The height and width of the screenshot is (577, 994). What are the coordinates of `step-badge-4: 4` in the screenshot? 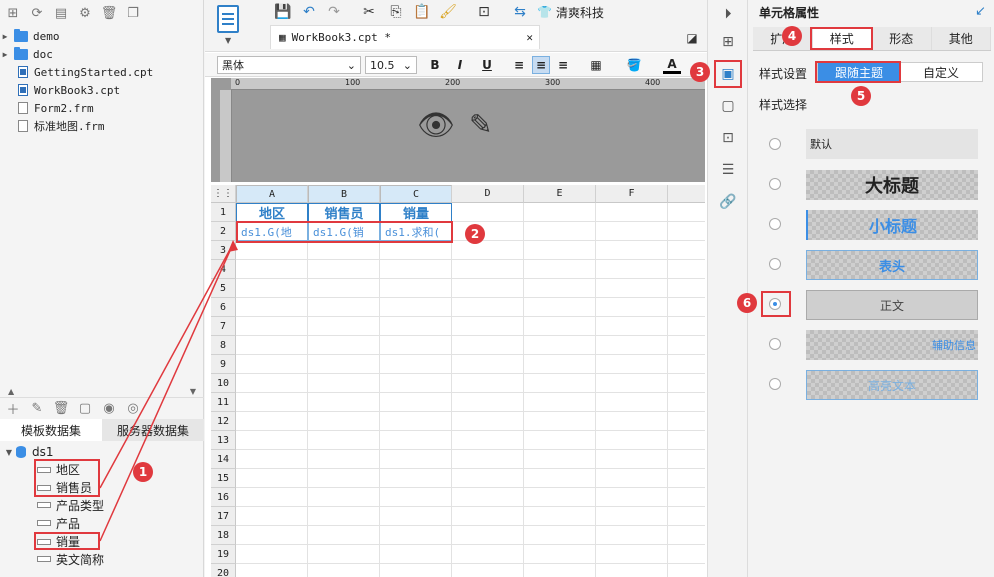 It's located at (792, 36).